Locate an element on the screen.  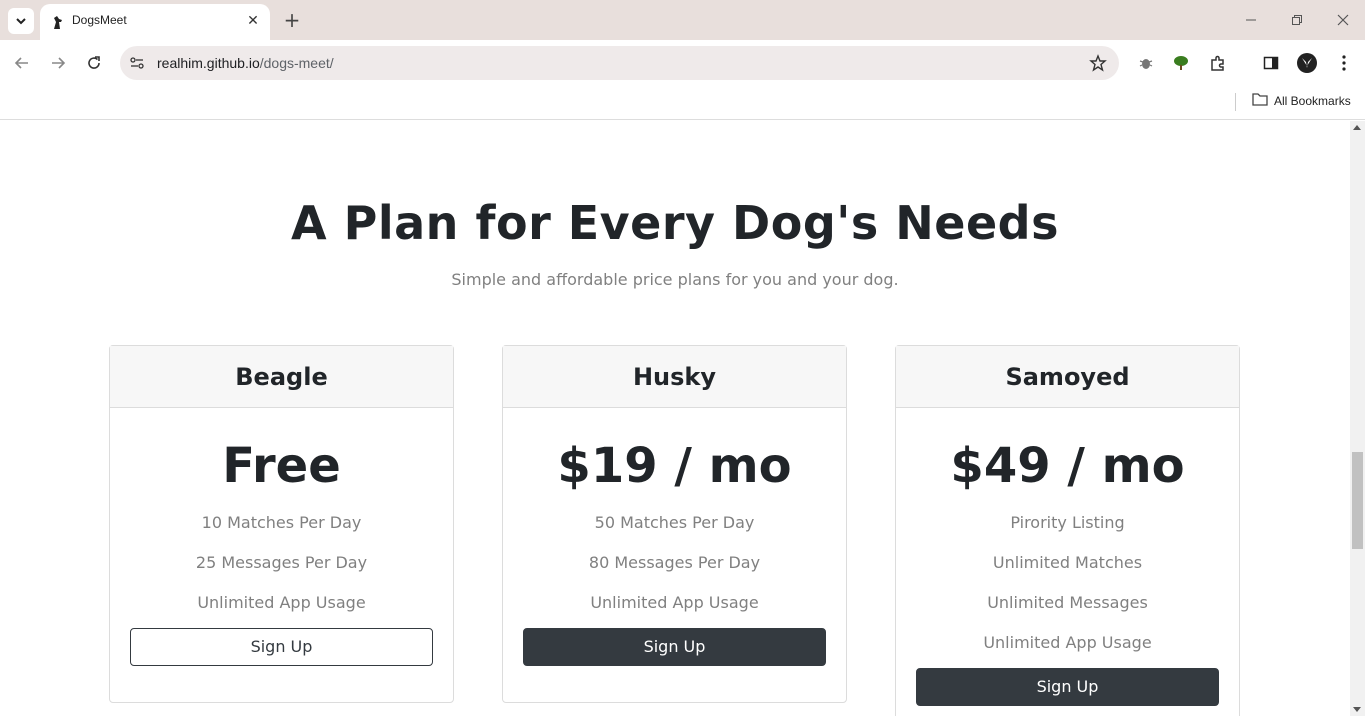
tab-strip: DogsMeet ✕ + is located at coordinates (682, 20).